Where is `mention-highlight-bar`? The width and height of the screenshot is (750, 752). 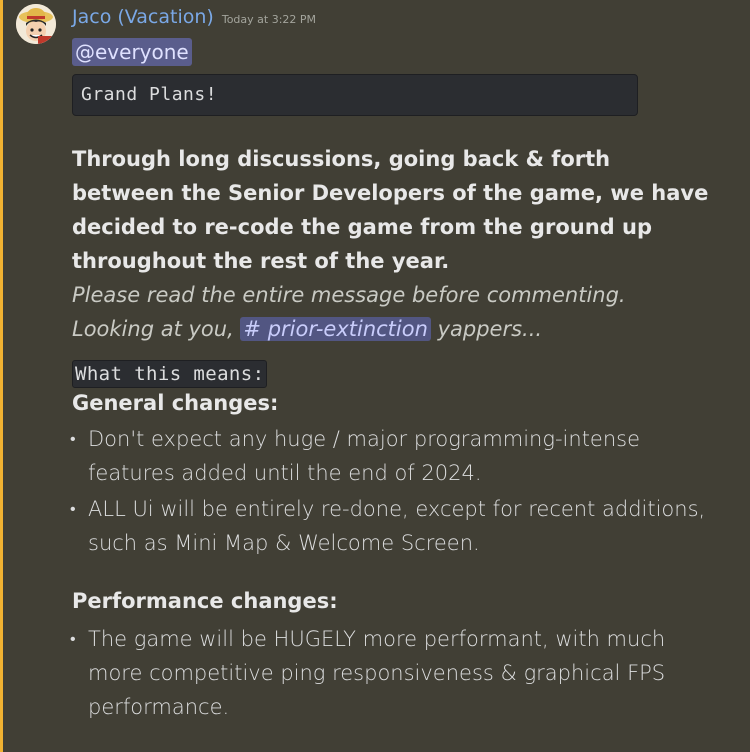
mention-highlight-bar is located at coordinates (1, 376).